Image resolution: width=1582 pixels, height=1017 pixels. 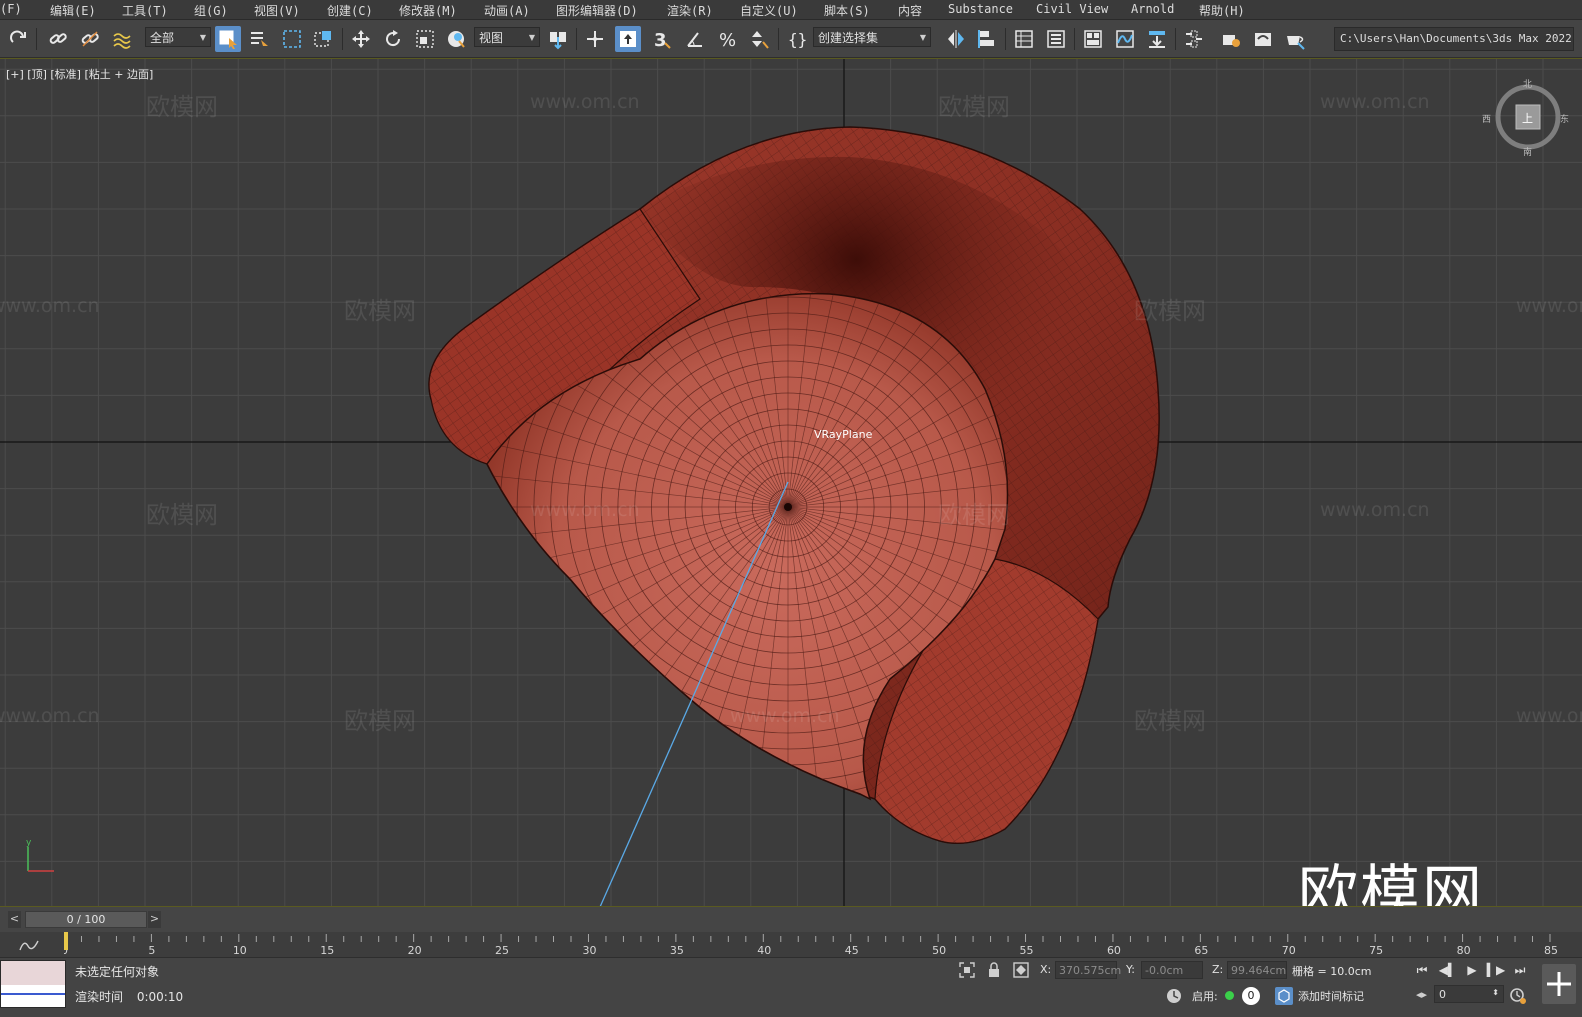 What do you see at coordinates (1496, 970) in the screenshot?
I see `next-frame-icon: ▍▶` at bounding box center [1496, 970].